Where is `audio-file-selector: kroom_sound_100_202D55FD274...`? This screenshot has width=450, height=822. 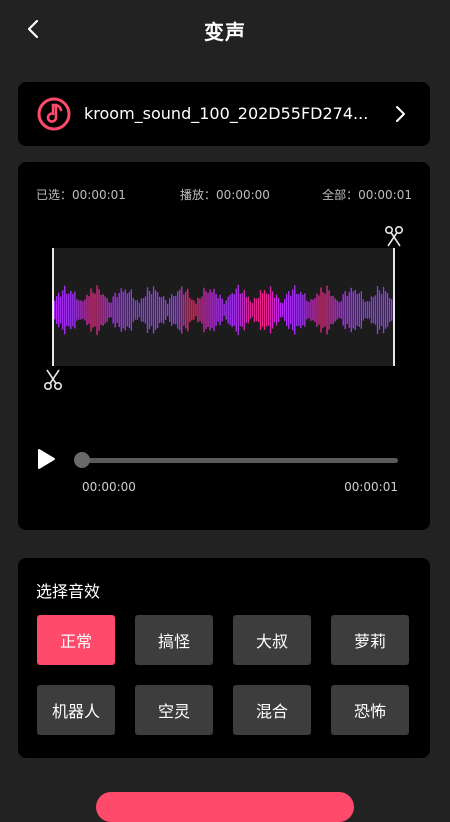 audio-file-selector: kroom_sound_100_202D55FD274... is located at coordinates (224, 114).